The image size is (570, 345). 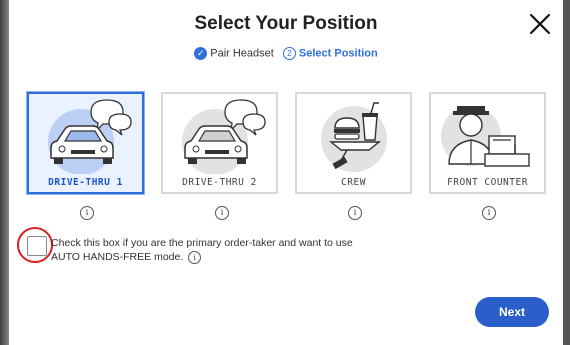 What do you see at coordinates (540, 24) in the screenshot?
I see `close-icon` at bounding box center [540, 24].